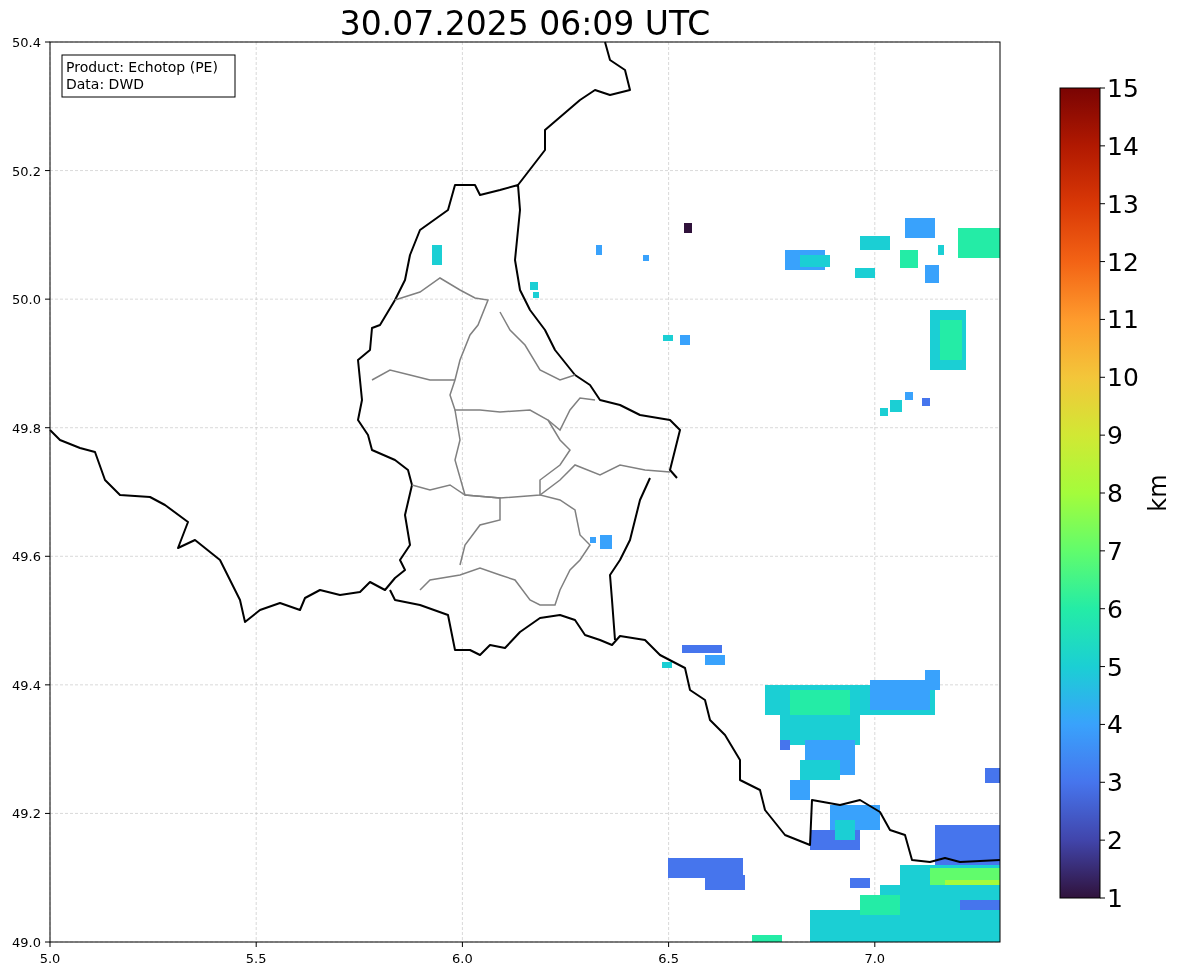 The height and width of the screenshot is (976, 1178). I want to click on colorbar-tick-label: 14, so click(1123, 146).